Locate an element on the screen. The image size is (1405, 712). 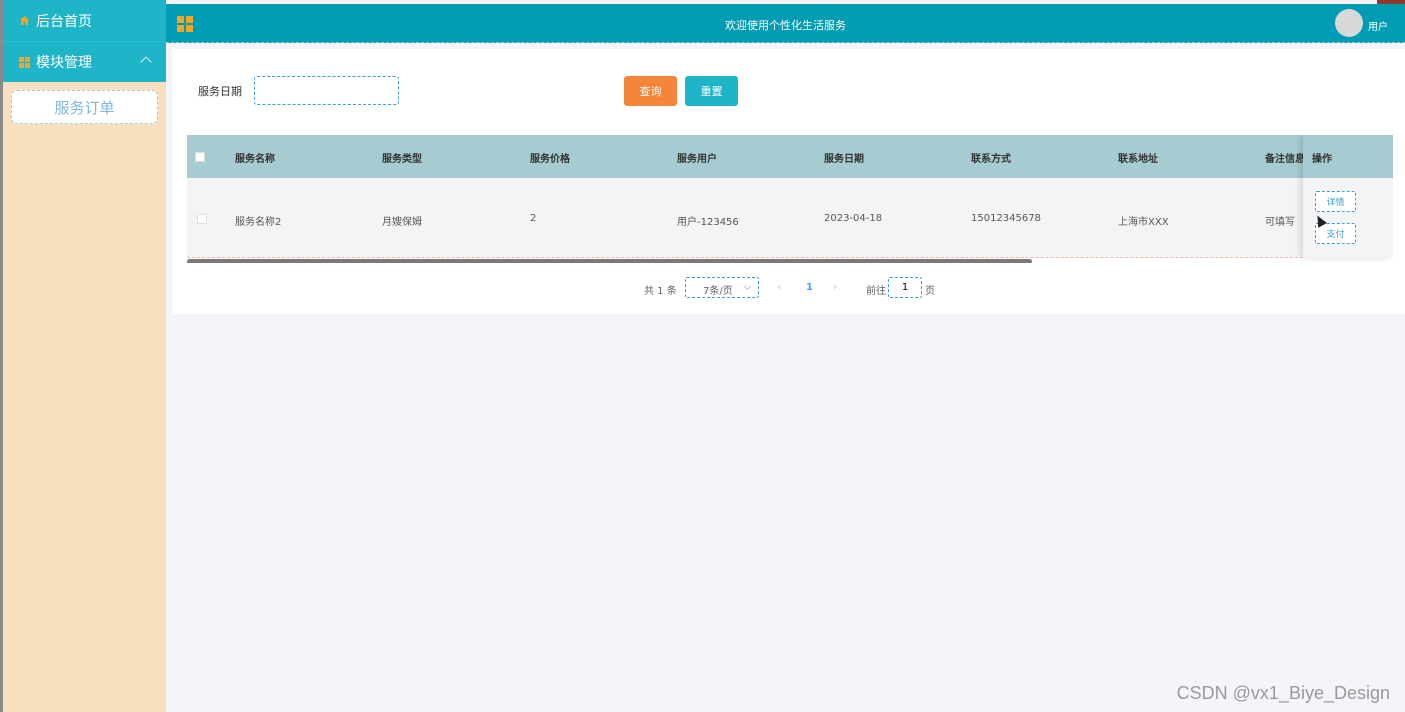
column-header: 服务日期 is located at coordinates (844, 157).